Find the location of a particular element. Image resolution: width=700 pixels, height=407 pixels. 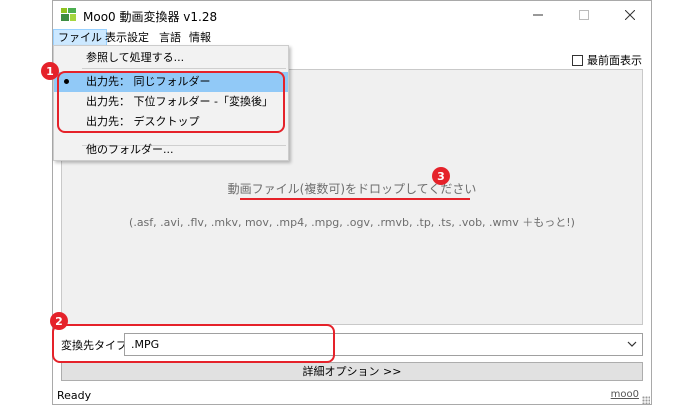

menu-separator is located at coordinates (184, 68).